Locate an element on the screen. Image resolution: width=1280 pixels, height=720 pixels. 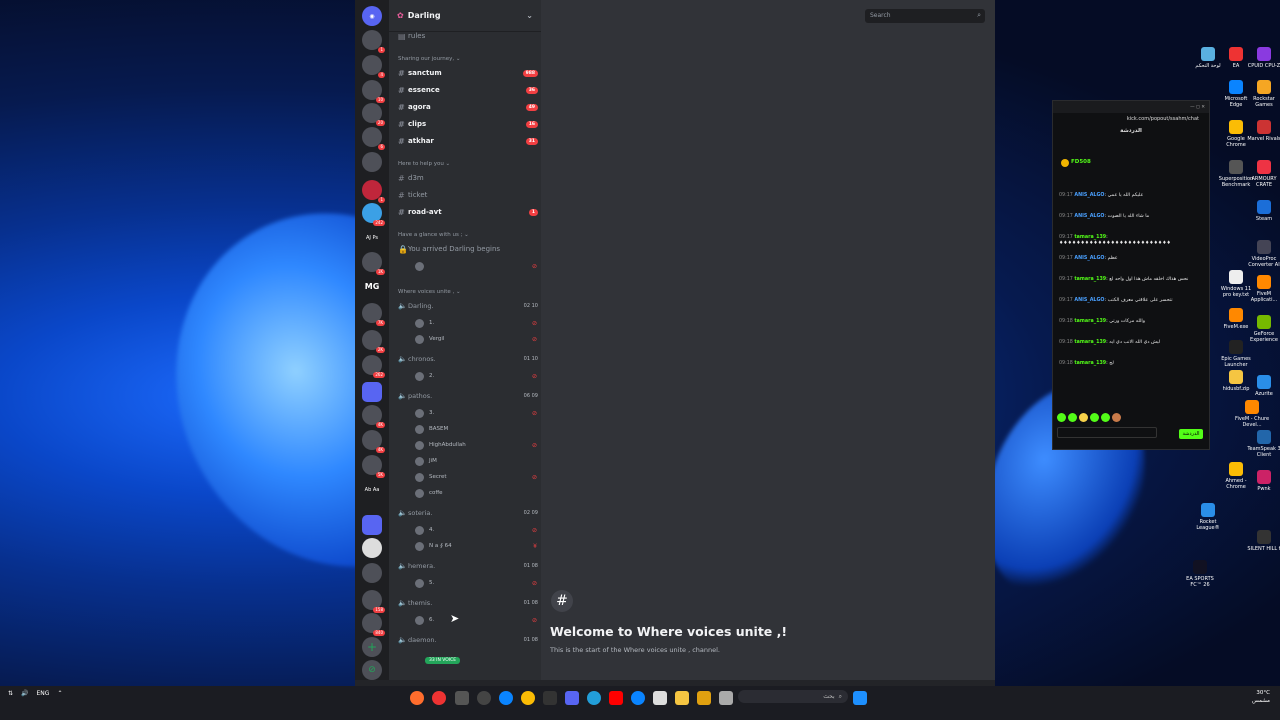
folder-icon: Ab Aa is located at coordinates (372, 490).